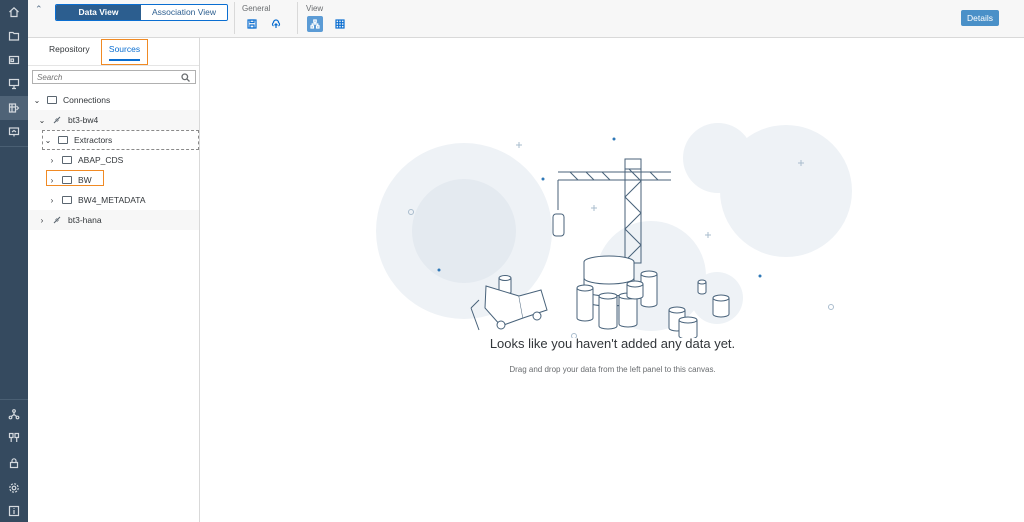 The width and height of the screenshot is (1024, 522). I want to click on tree-node-connections: ⌄ Connections, so click(113, 100).